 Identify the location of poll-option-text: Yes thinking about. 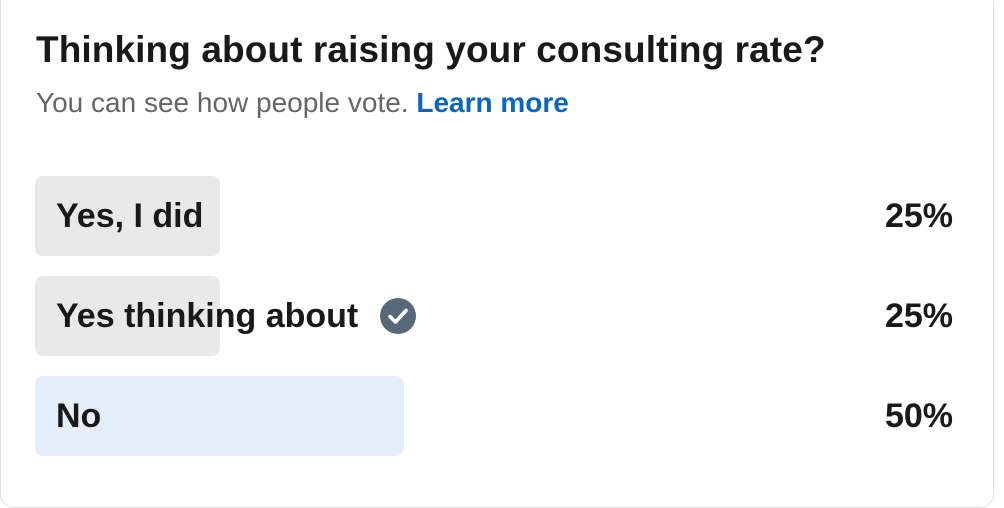
(207, 316).